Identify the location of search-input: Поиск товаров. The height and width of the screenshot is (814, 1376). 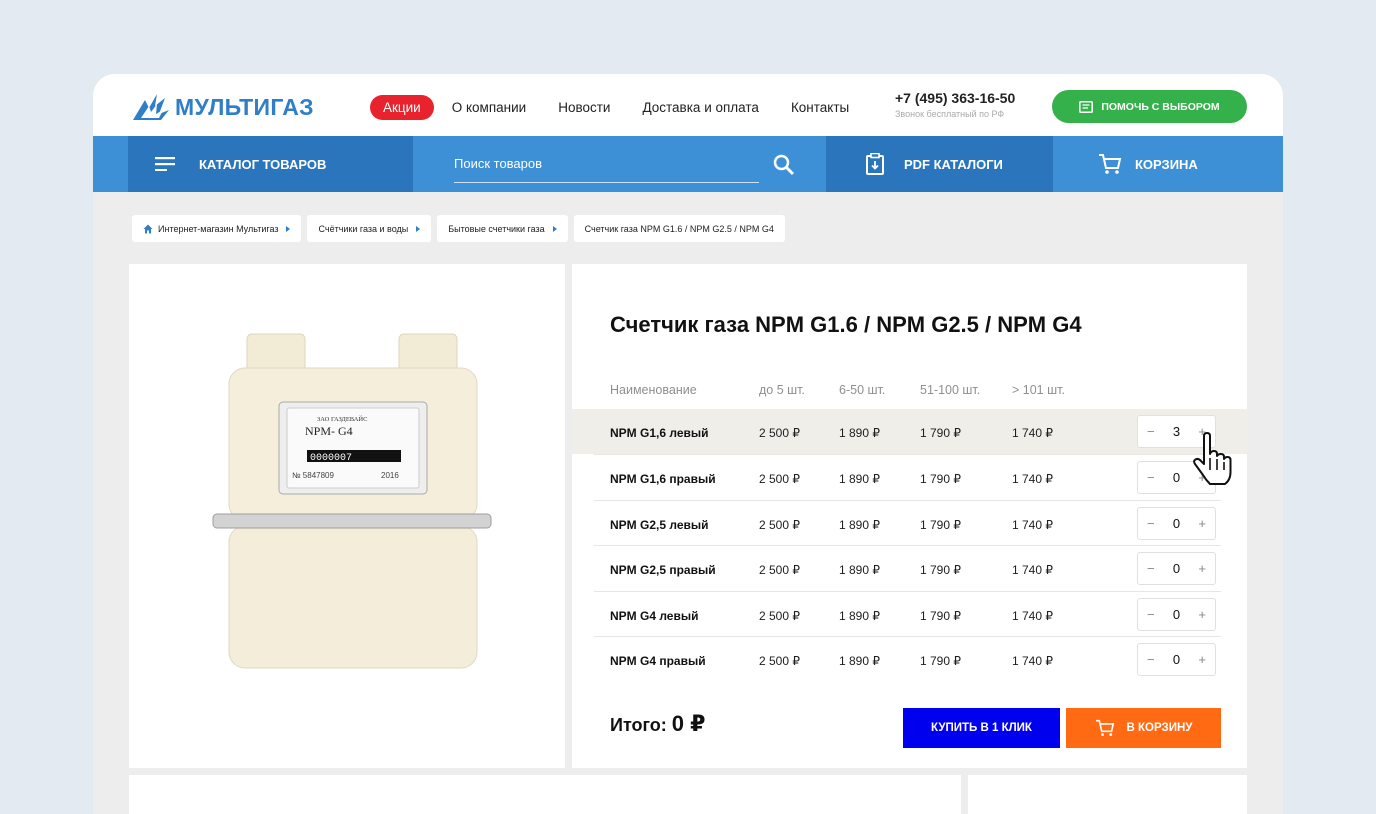
(606, 168).